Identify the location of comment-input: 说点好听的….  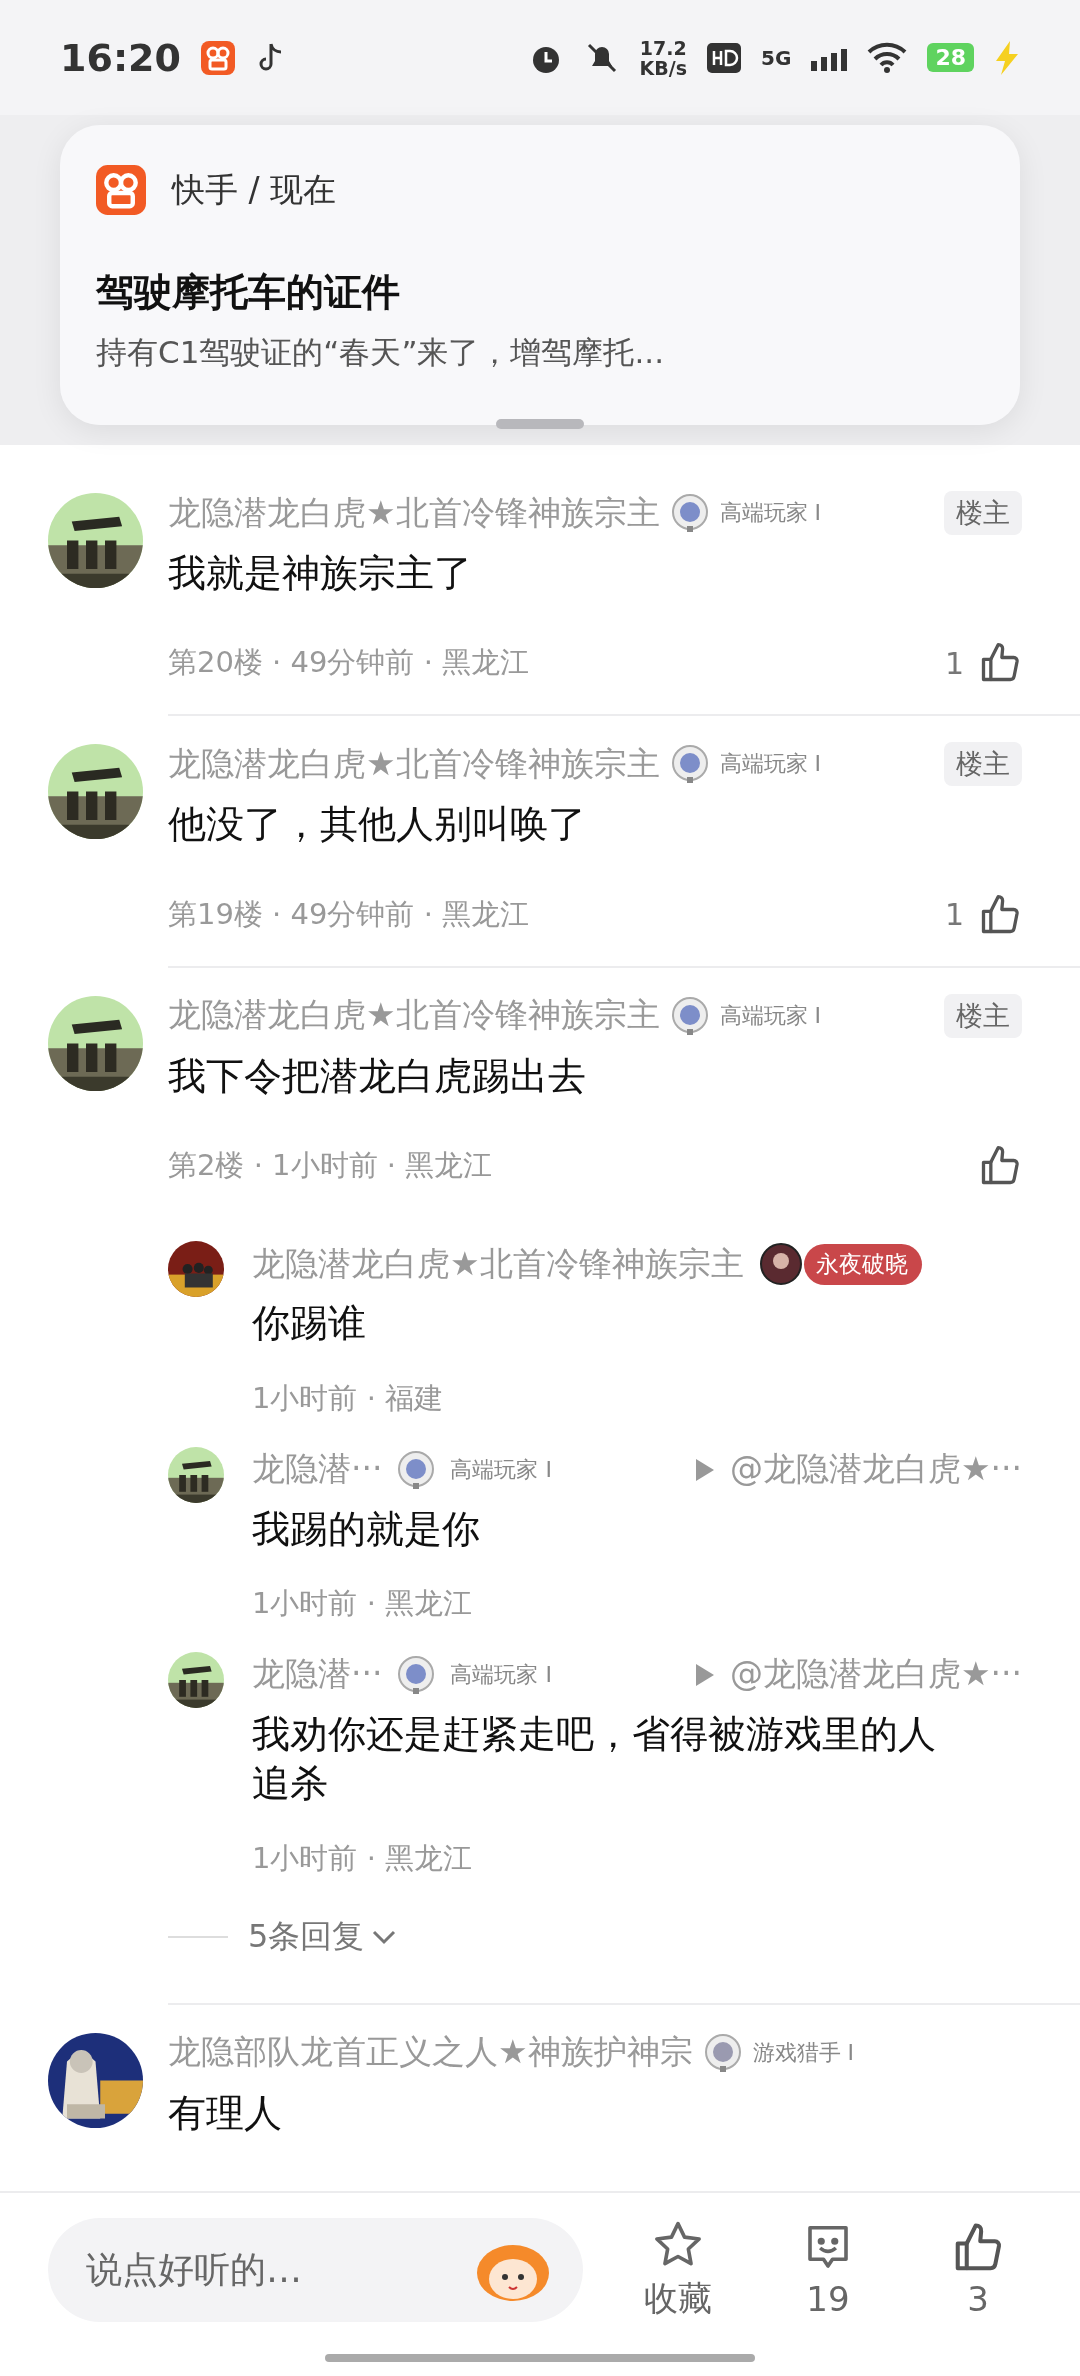
(278, 2269).